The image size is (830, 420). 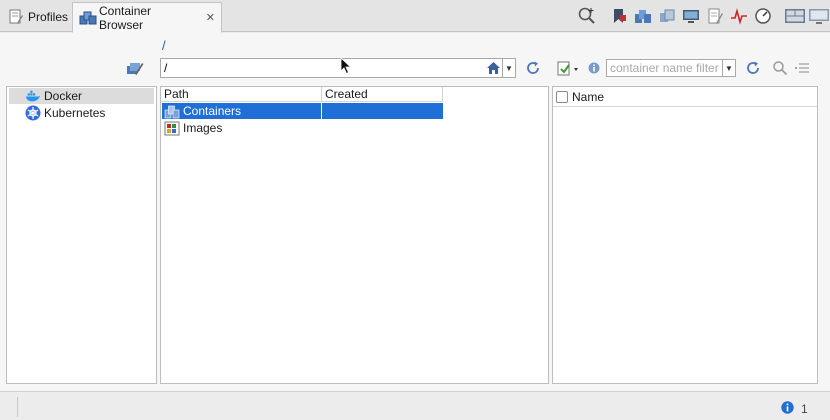 I want to click on tab-label: Profiles, so click(x=48, y=17).